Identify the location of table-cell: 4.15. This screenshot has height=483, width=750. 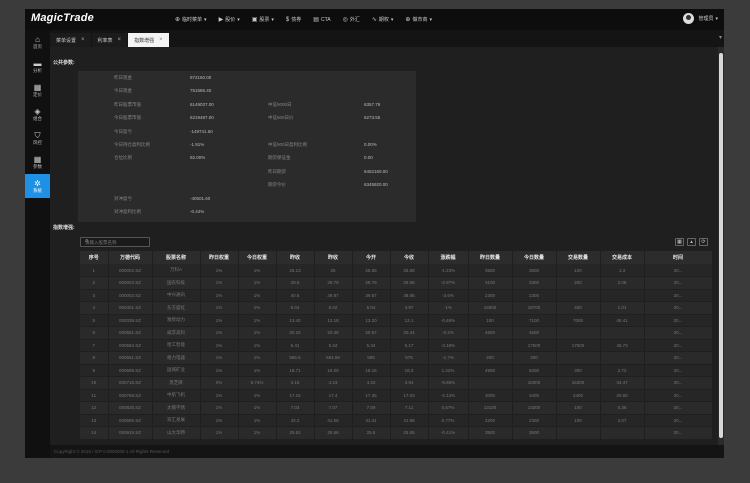
(295, 383).